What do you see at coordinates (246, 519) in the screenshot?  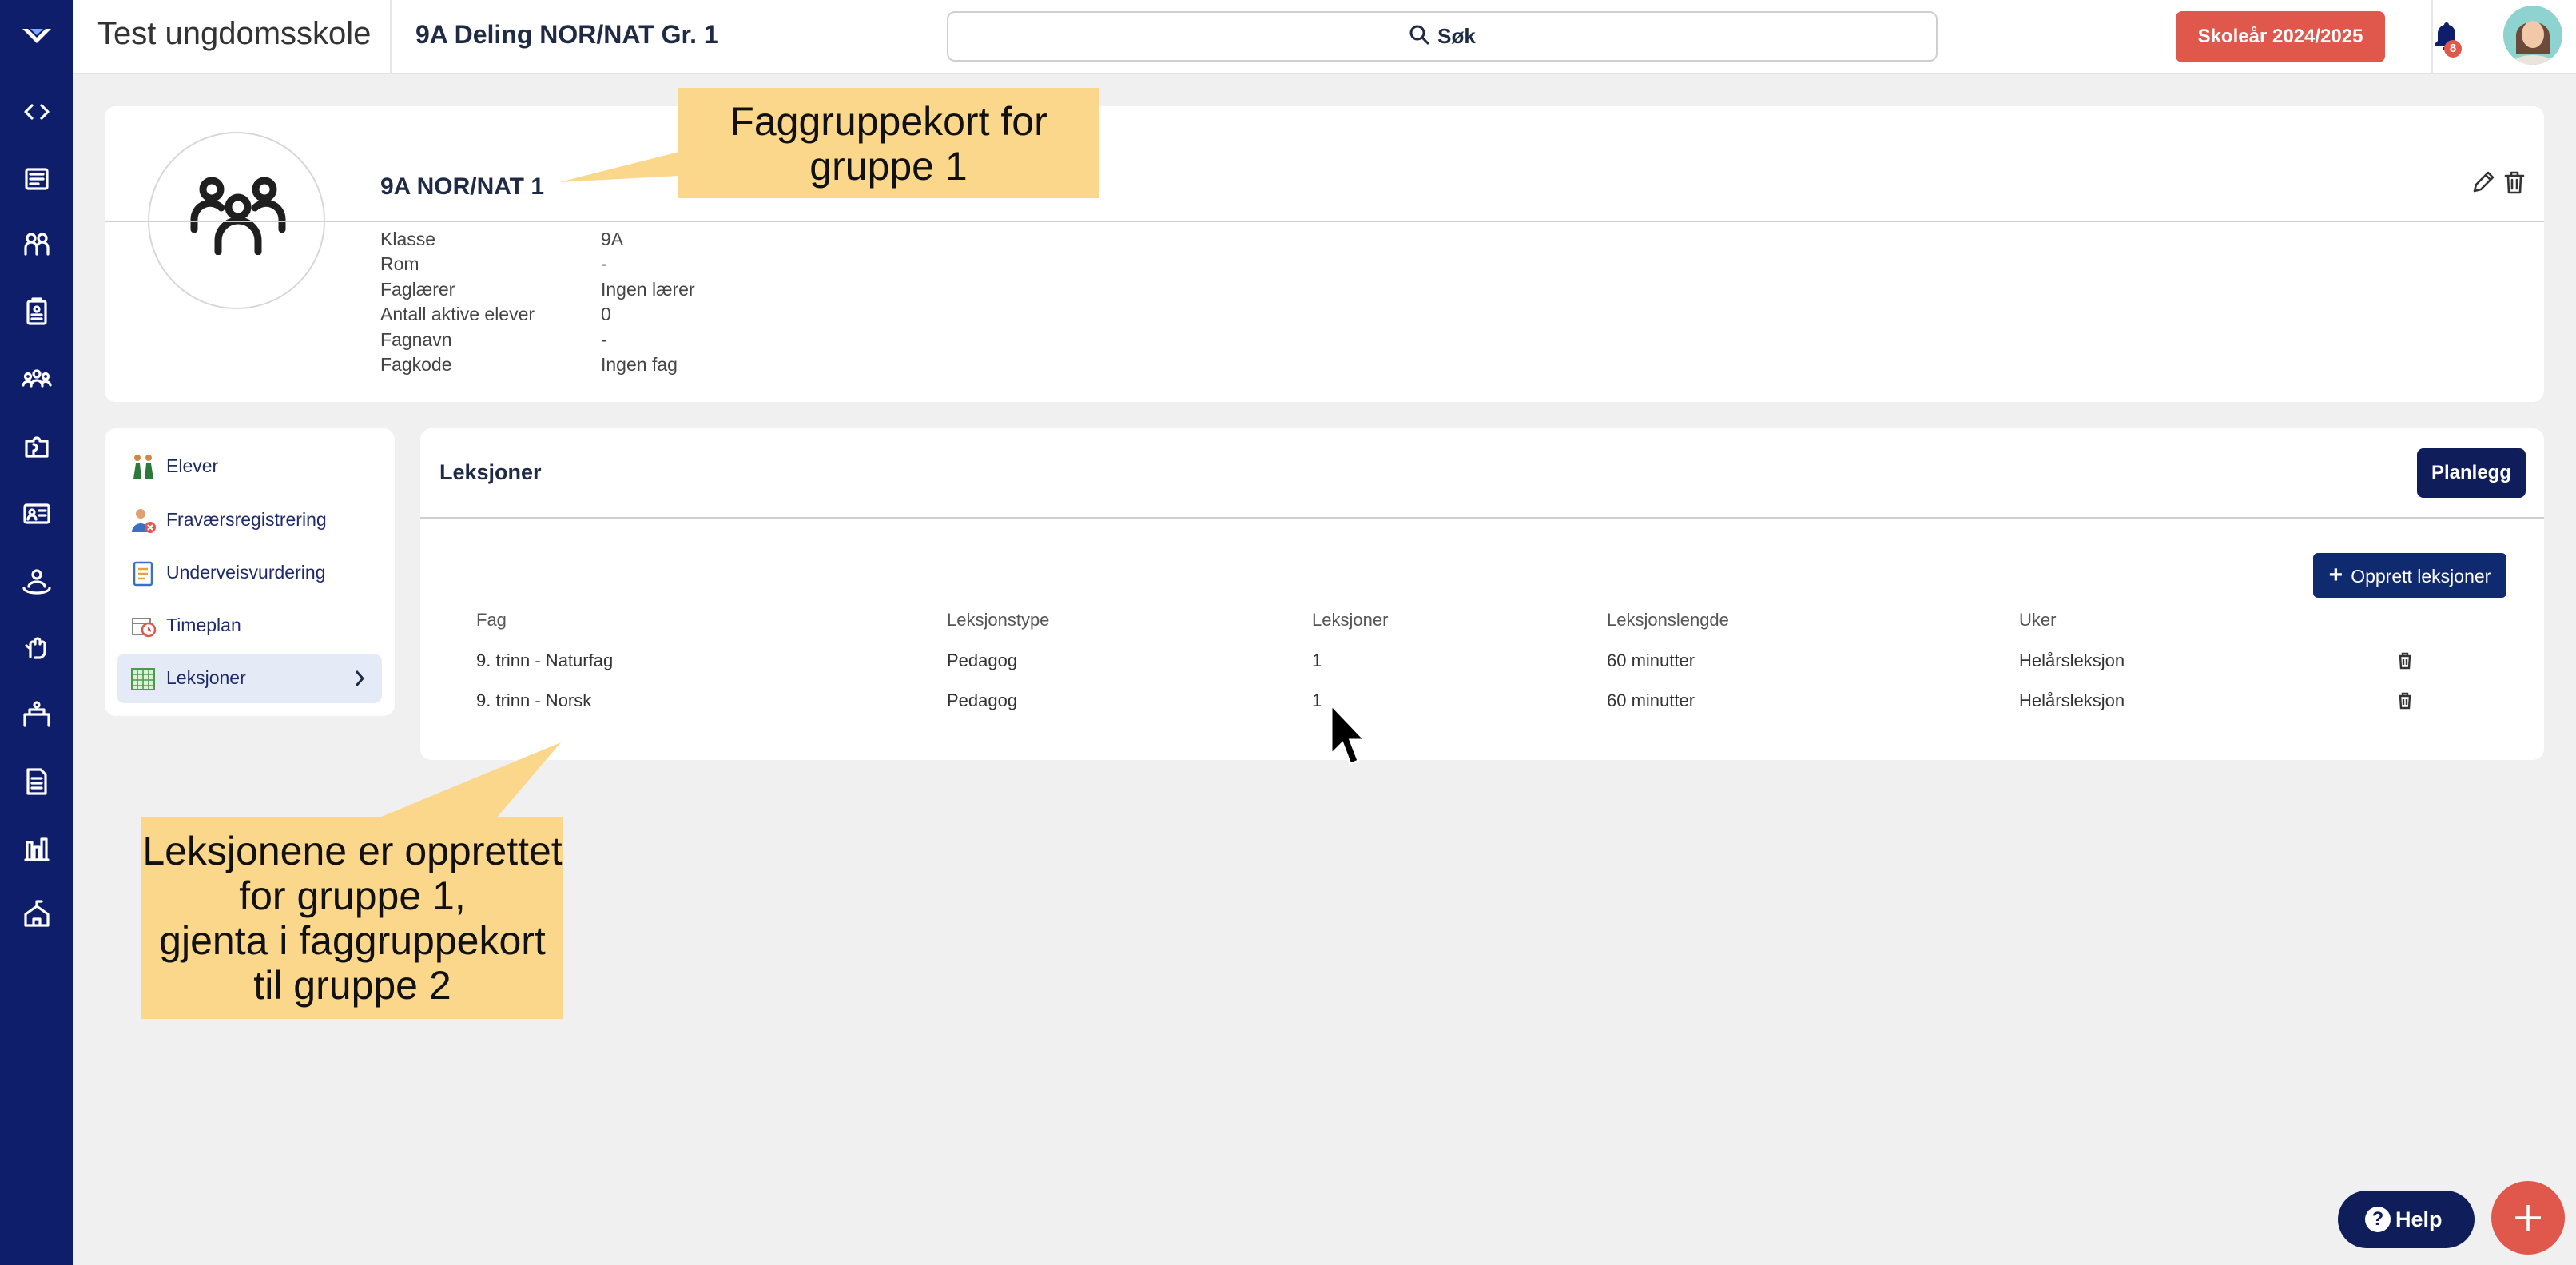 I see `nav-label: Fraværsregistrering` at bounding box center [246, 519].